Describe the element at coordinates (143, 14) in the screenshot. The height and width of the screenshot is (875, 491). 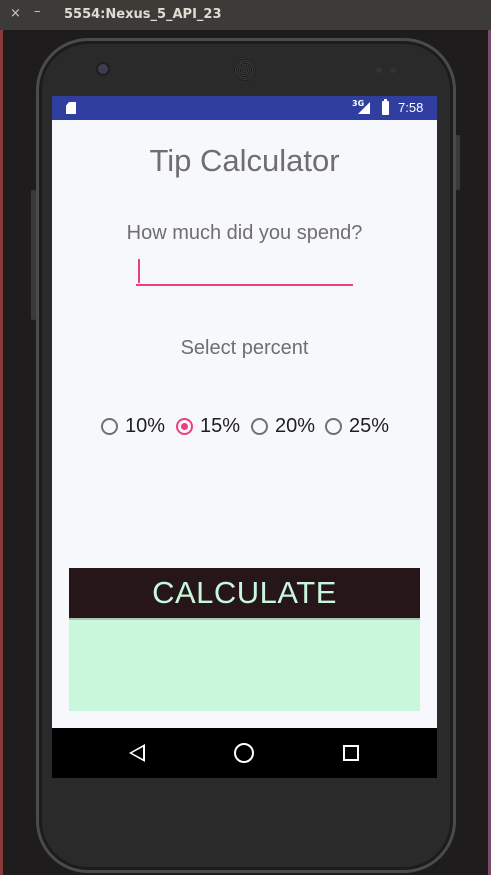
I see `window-title: 5554:Nexus_5_API_23` at that location.